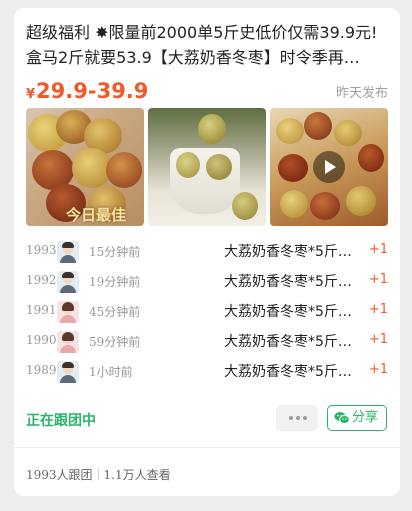 This screenshot has height=511, width=412. I want to click on price-value: 29.9-39.9, so click(92, 91).